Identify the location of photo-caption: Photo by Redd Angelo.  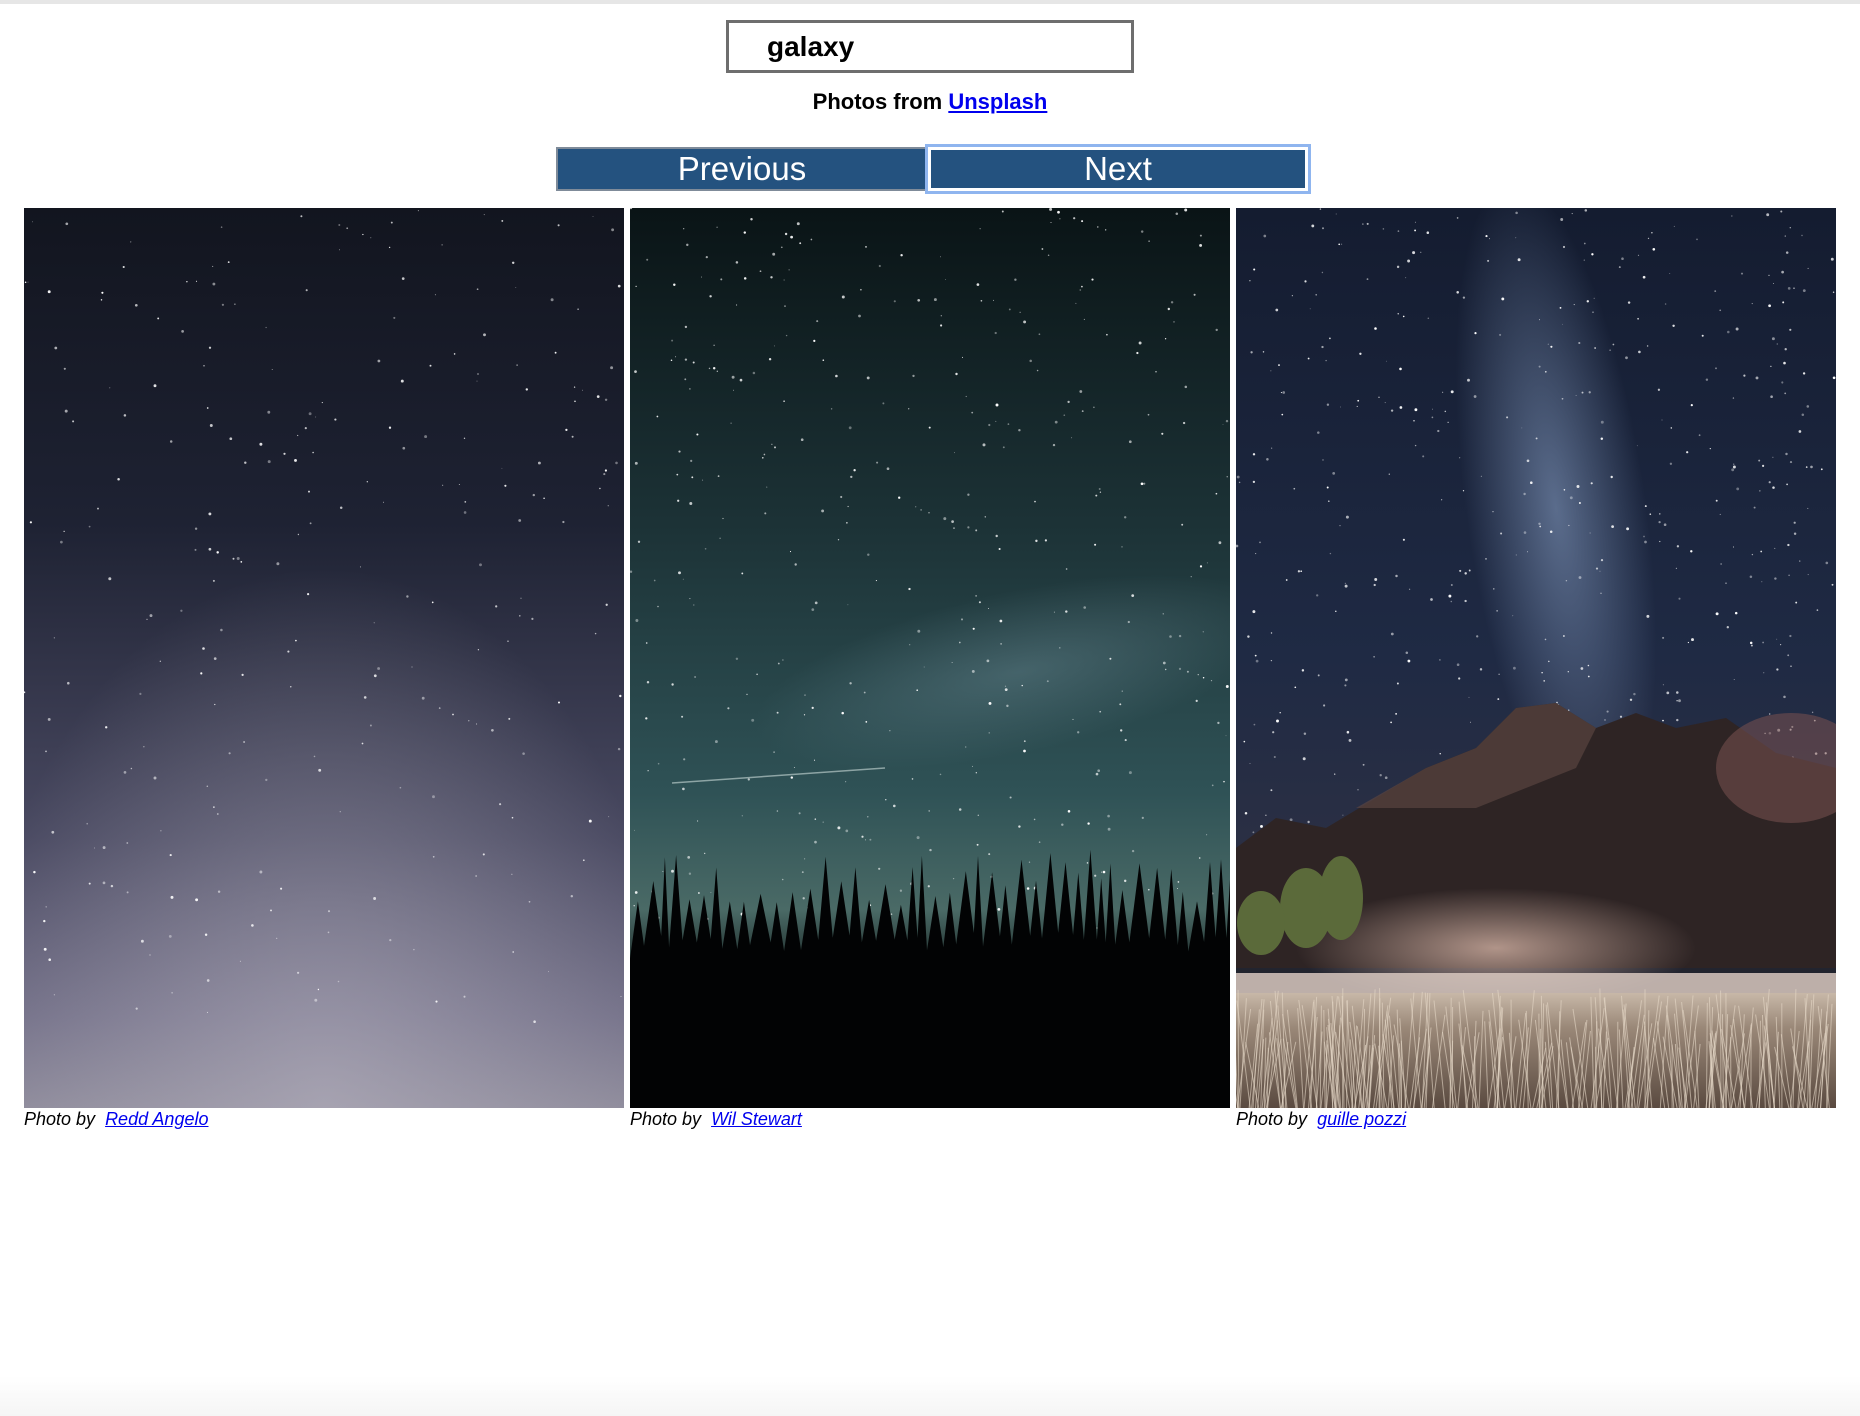
(324, 1119).